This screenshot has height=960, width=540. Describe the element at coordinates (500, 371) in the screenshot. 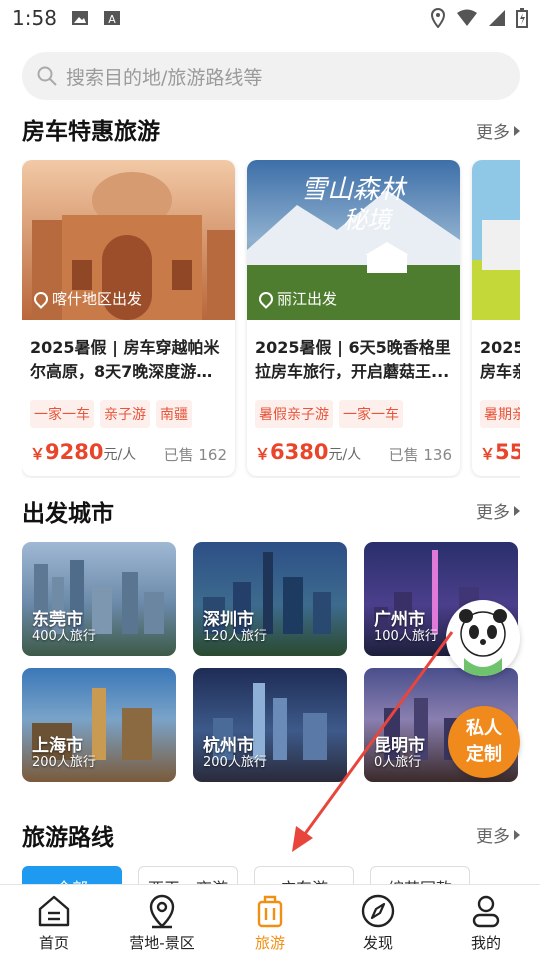

I see `card-title-line2: 房车亲` at that location.